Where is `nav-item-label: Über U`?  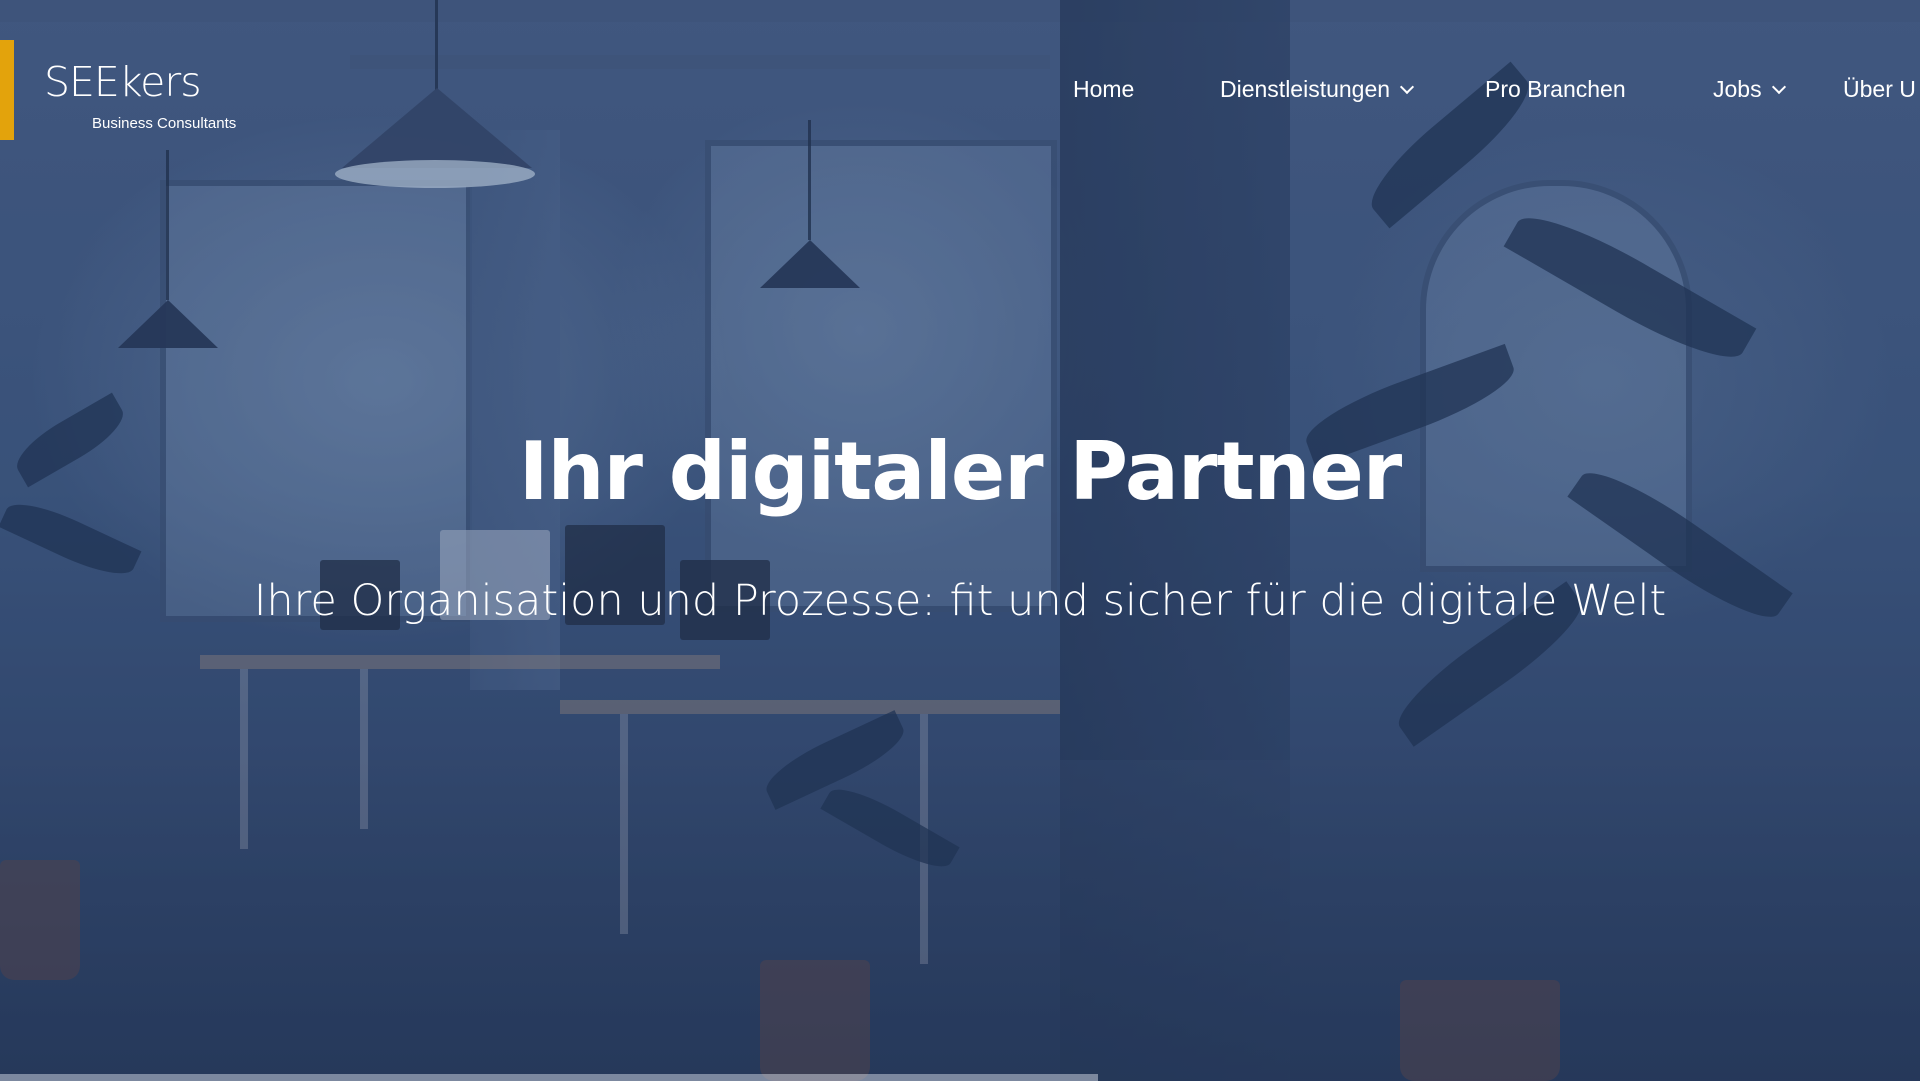 nav-item-label: Über U is located at coordinates (1879, 89).